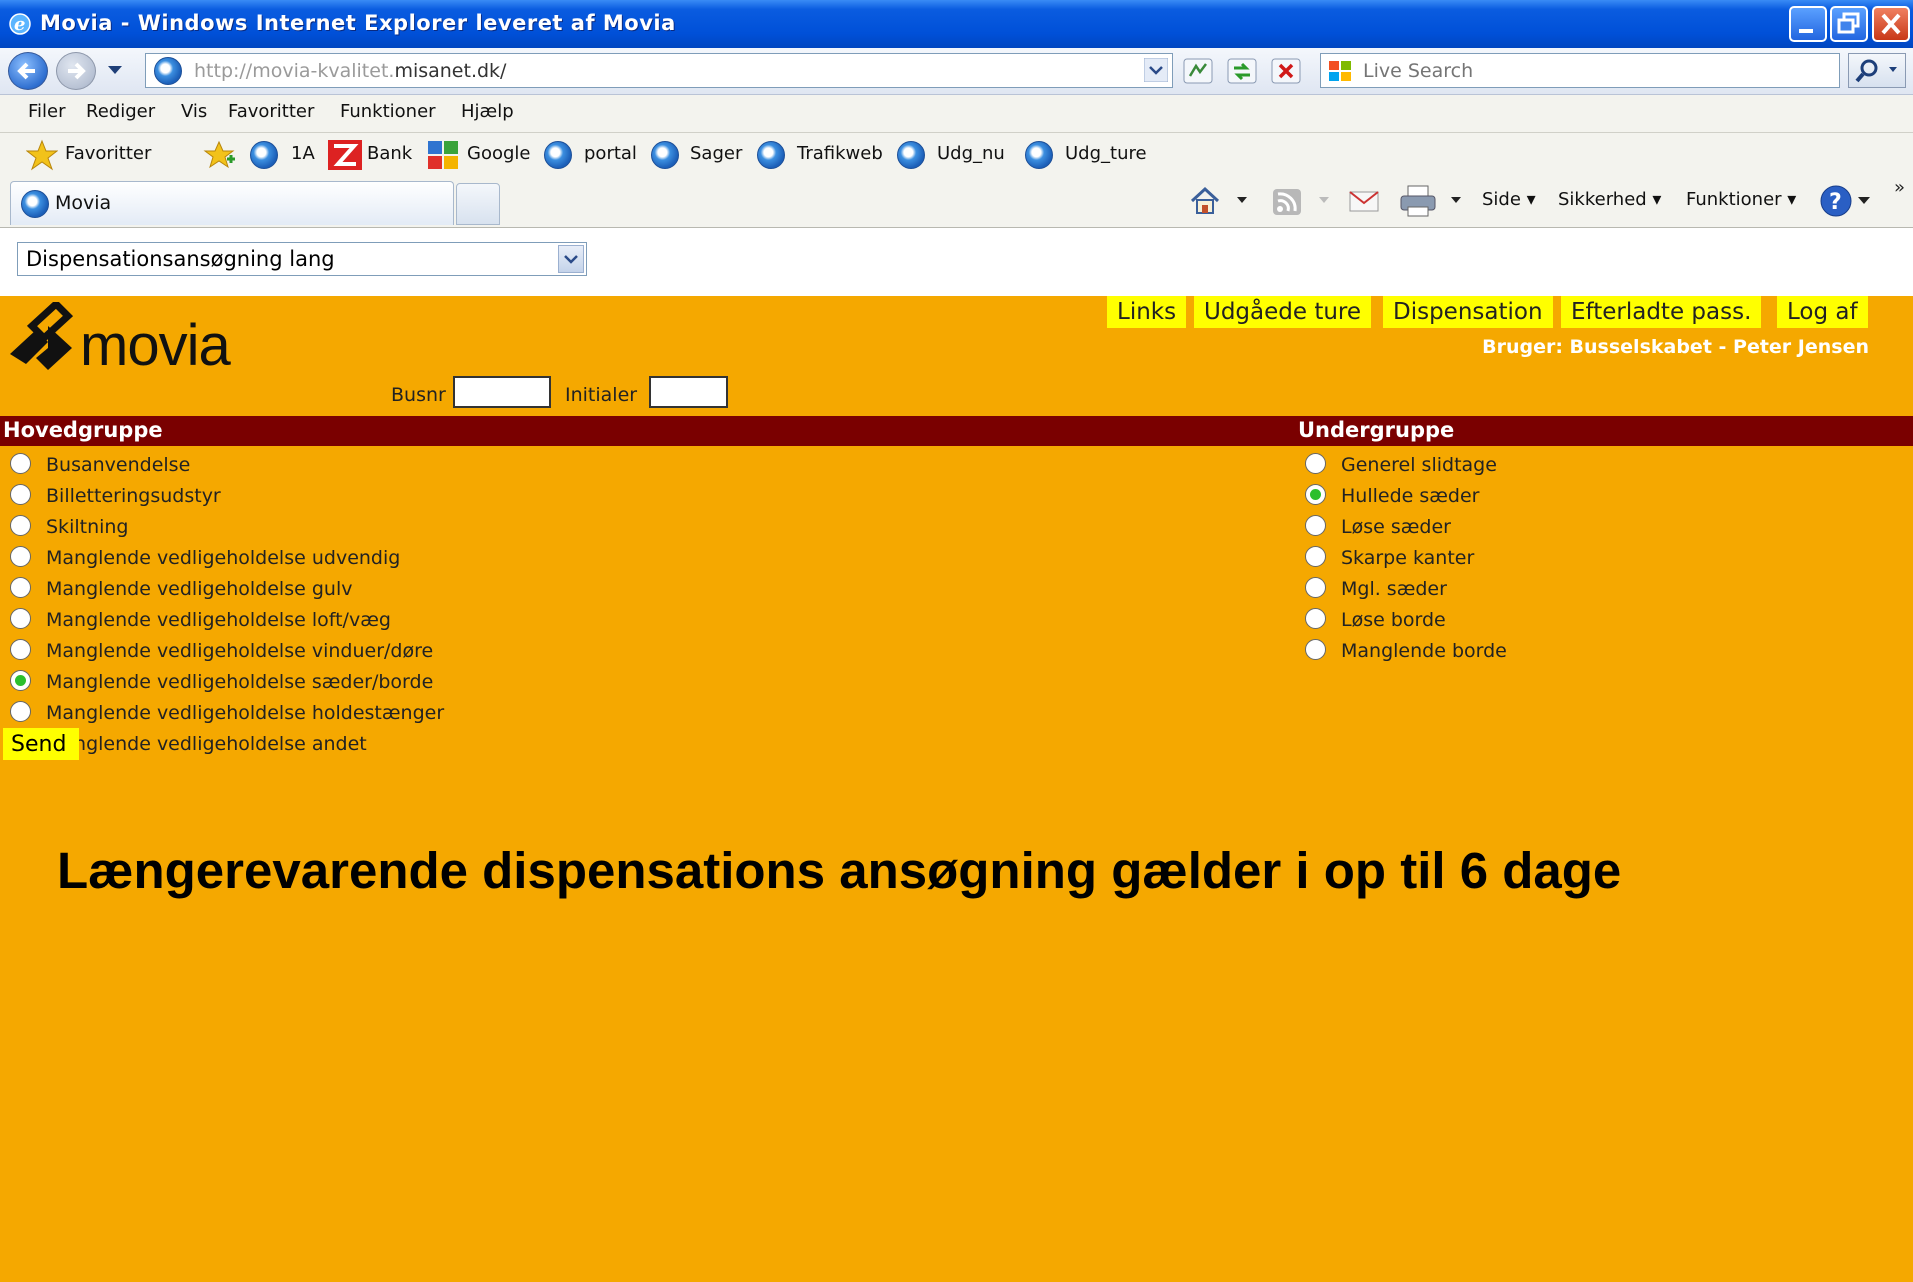  Describe the element at coordinates (1156, 70) in the screenshot. I see `address-dropdown-icon` at that location.